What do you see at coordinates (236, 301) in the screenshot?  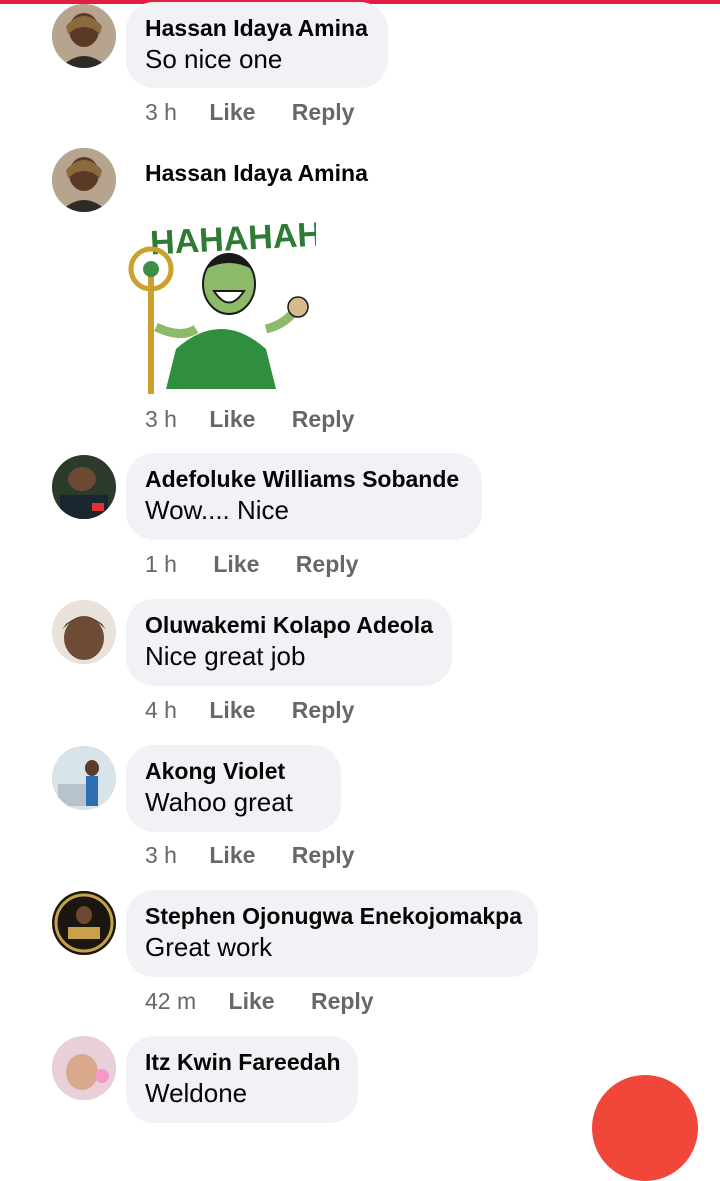 I see `laughing-villain-sticker: HAHAHAHA` at bounding box center [236, 301].